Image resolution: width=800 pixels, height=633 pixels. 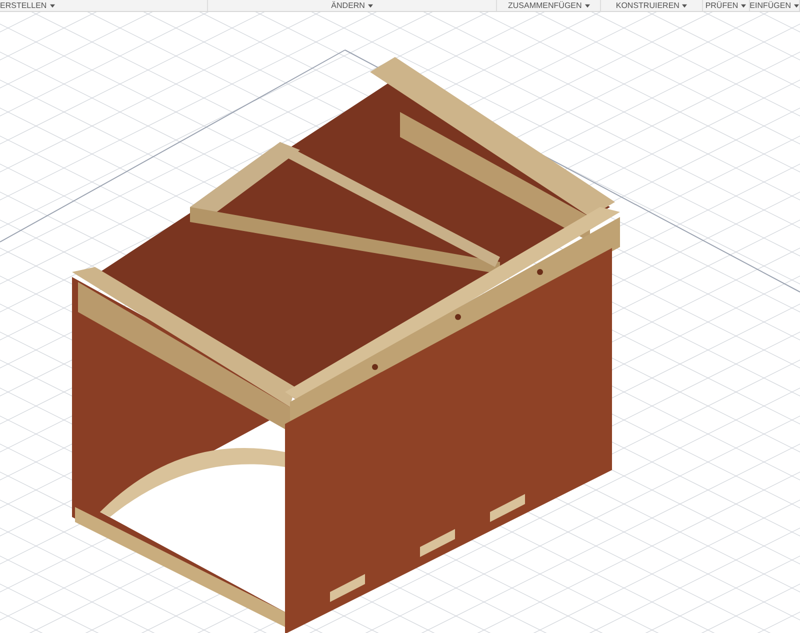 I want to click on toolbar-menu: KONSTRUIEREN, so click(x=652, y=5).